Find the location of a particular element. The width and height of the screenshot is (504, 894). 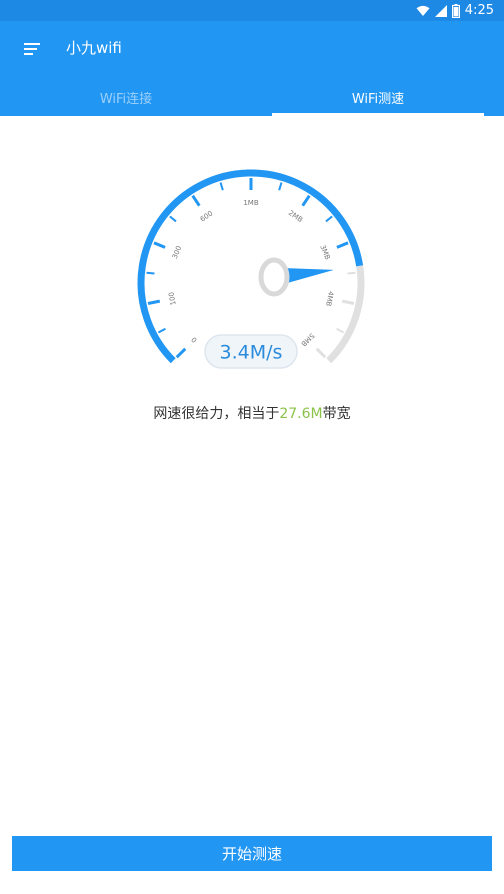

tab-wifi-connect-label: WiFi连接 is located at coordinates (126, 99).